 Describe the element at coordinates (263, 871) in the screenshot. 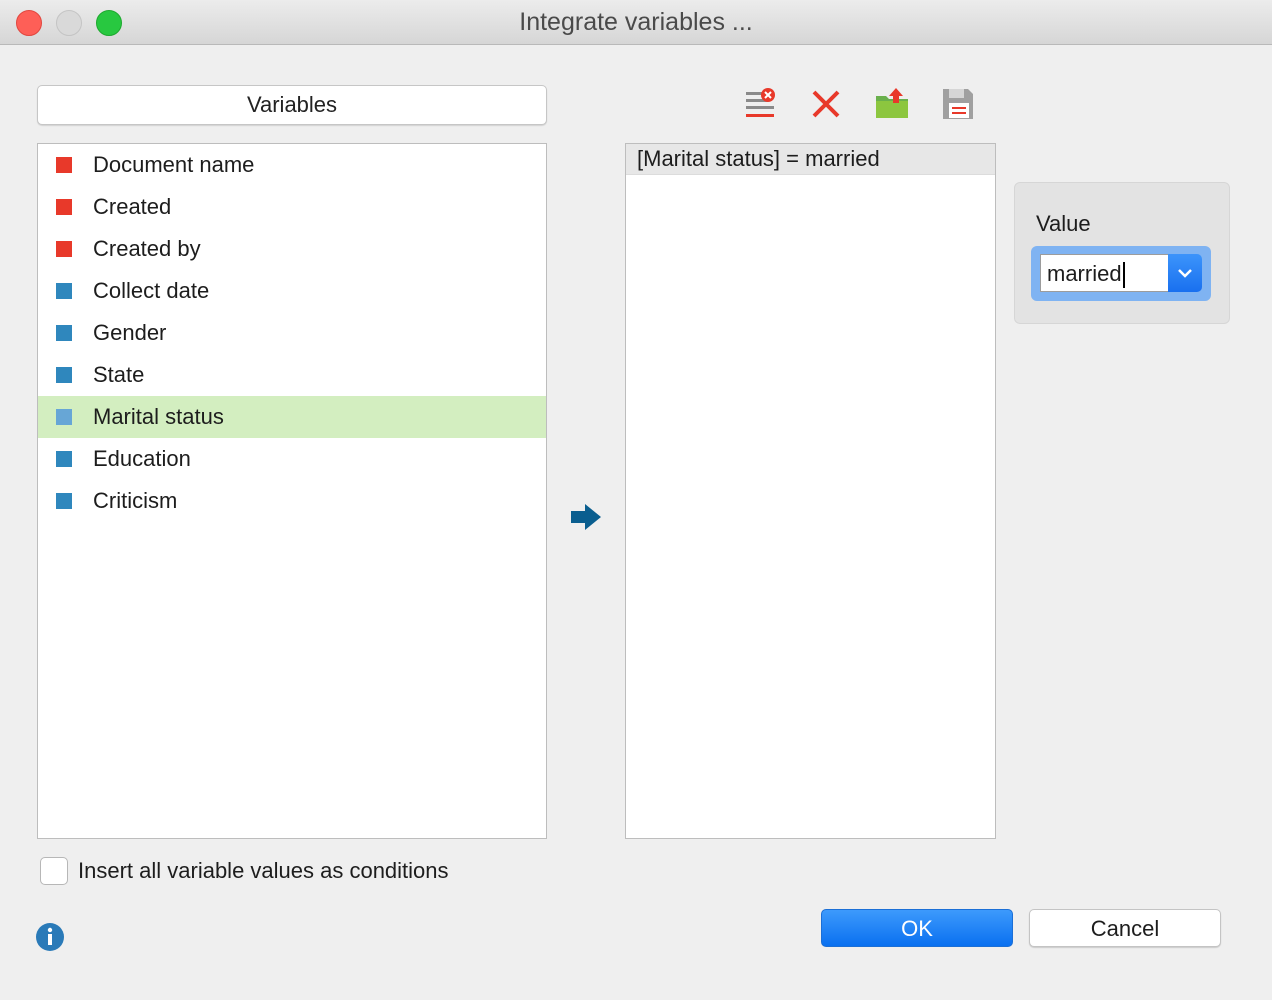

I see `insert-all-label: Insert all variable values as conditions` at that location.